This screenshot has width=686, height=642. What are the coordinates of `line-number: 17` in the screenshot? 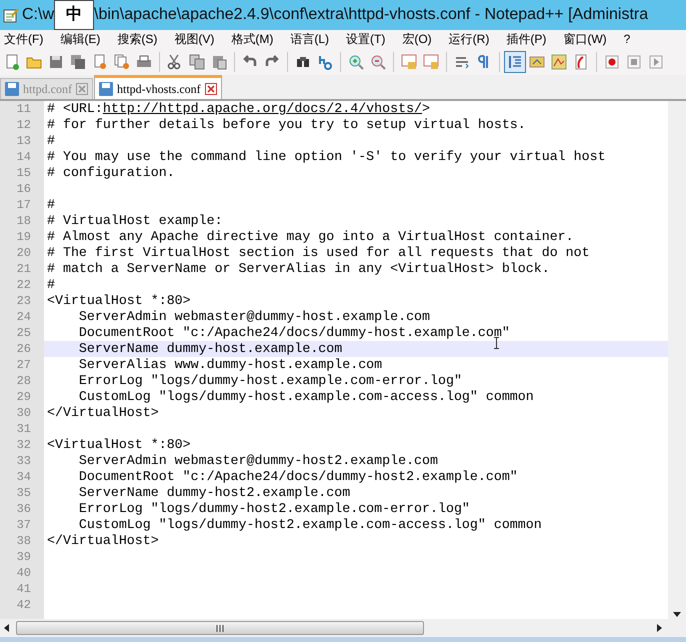 It's located at (24, 205).